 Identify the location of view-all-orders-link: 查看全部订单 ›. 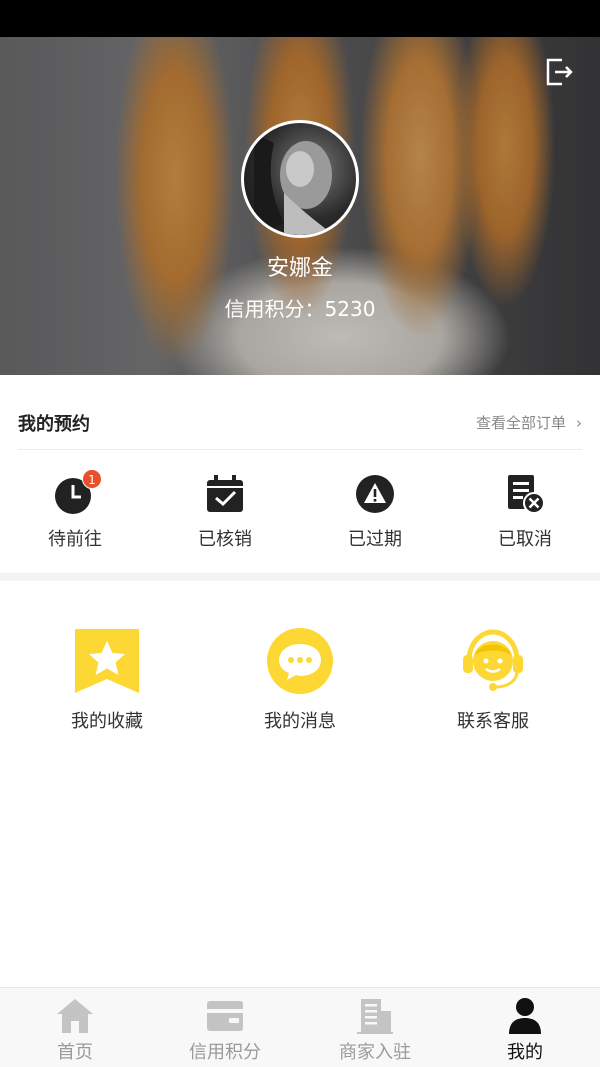
(529, 422).